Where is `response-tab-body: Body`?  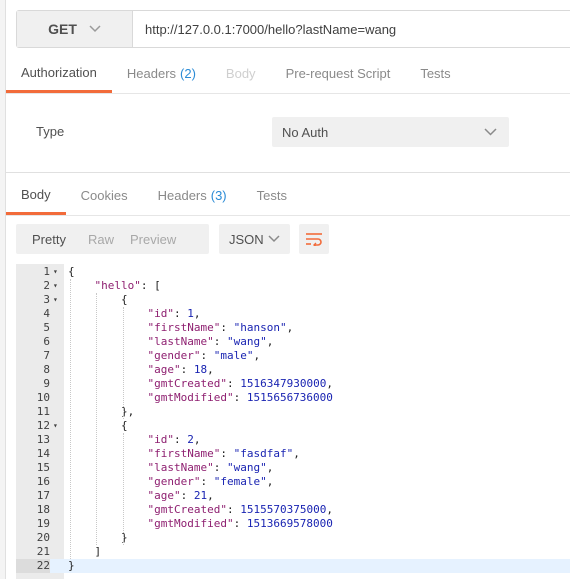 response-tab-body: Body is located at coordinates (36, 195).